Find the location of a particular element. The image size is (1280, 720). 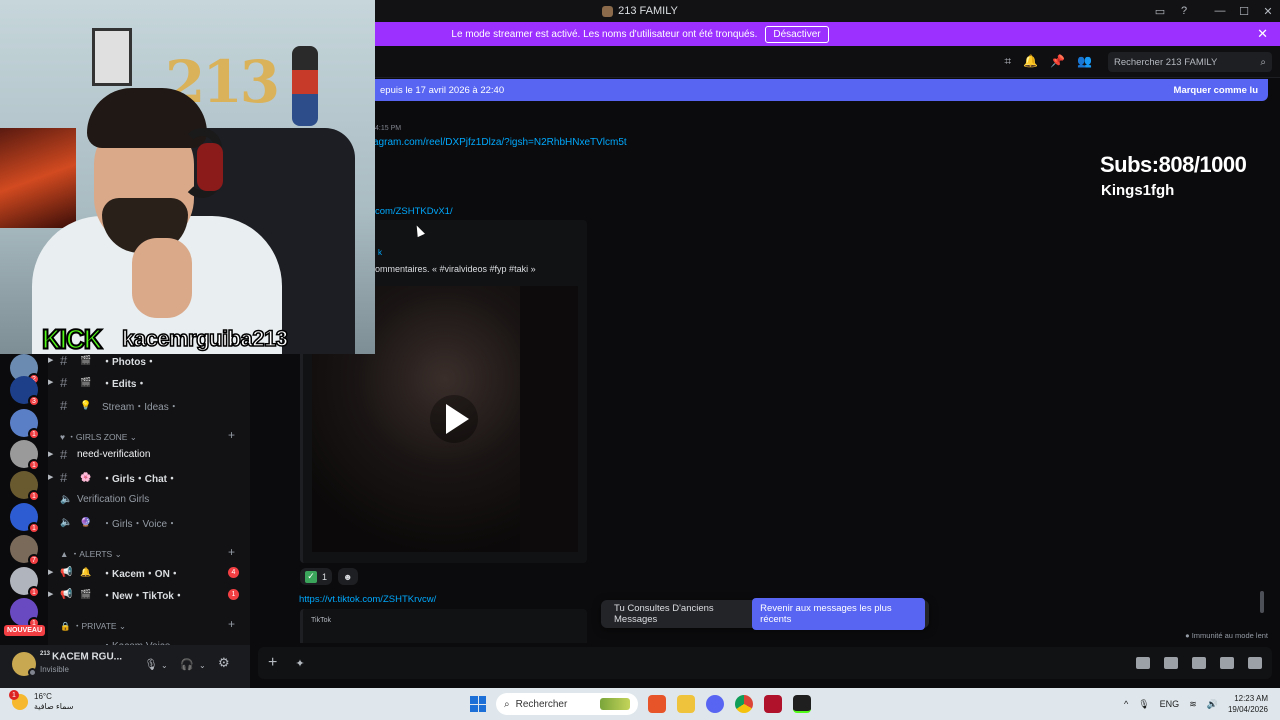

kick-app-icon is located at coordinates (802, 704).